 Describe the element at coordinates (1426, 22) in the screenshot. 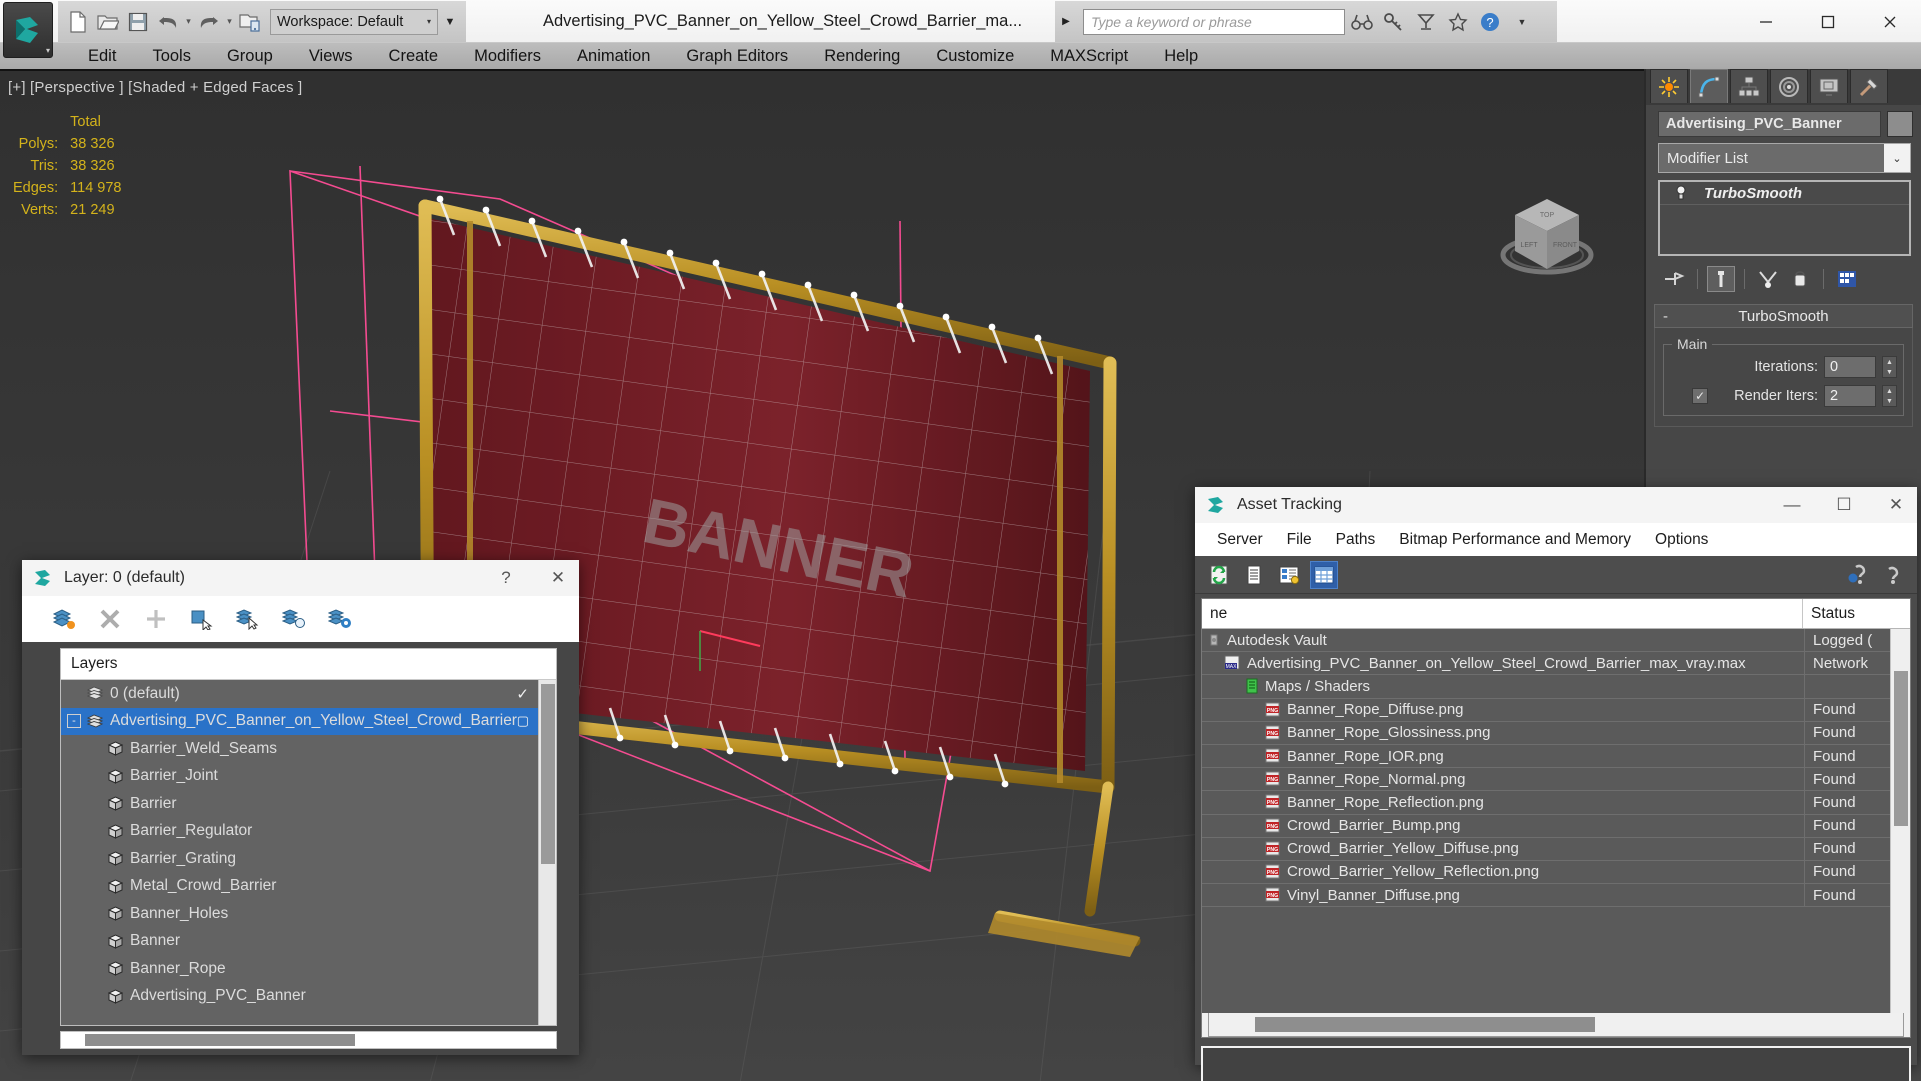

I see `satellite-dish-icon` at that location.